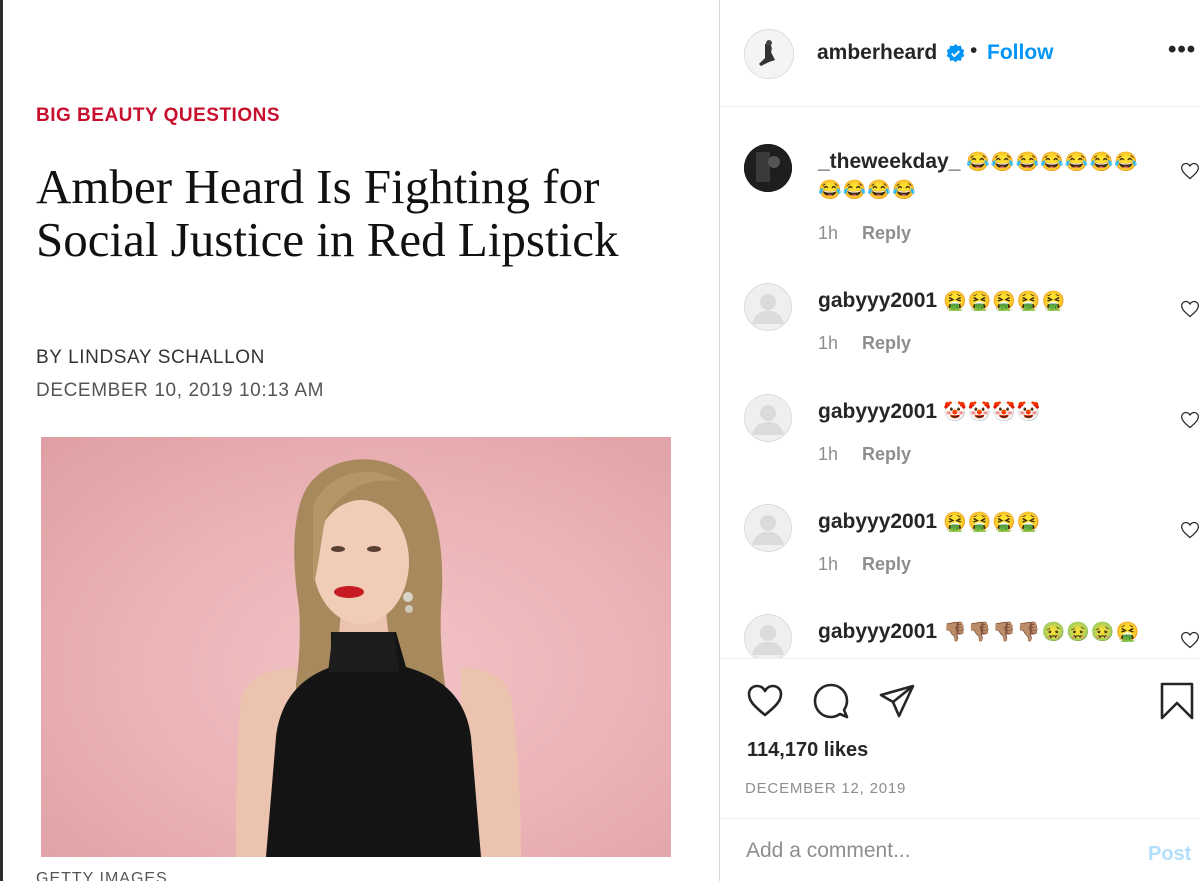 The image size is (1200, 881). What do you see at coordinates (807, 750) in the screenshot?
I see `likes-count: 114,170 likes` at bounding box center [807, 750].